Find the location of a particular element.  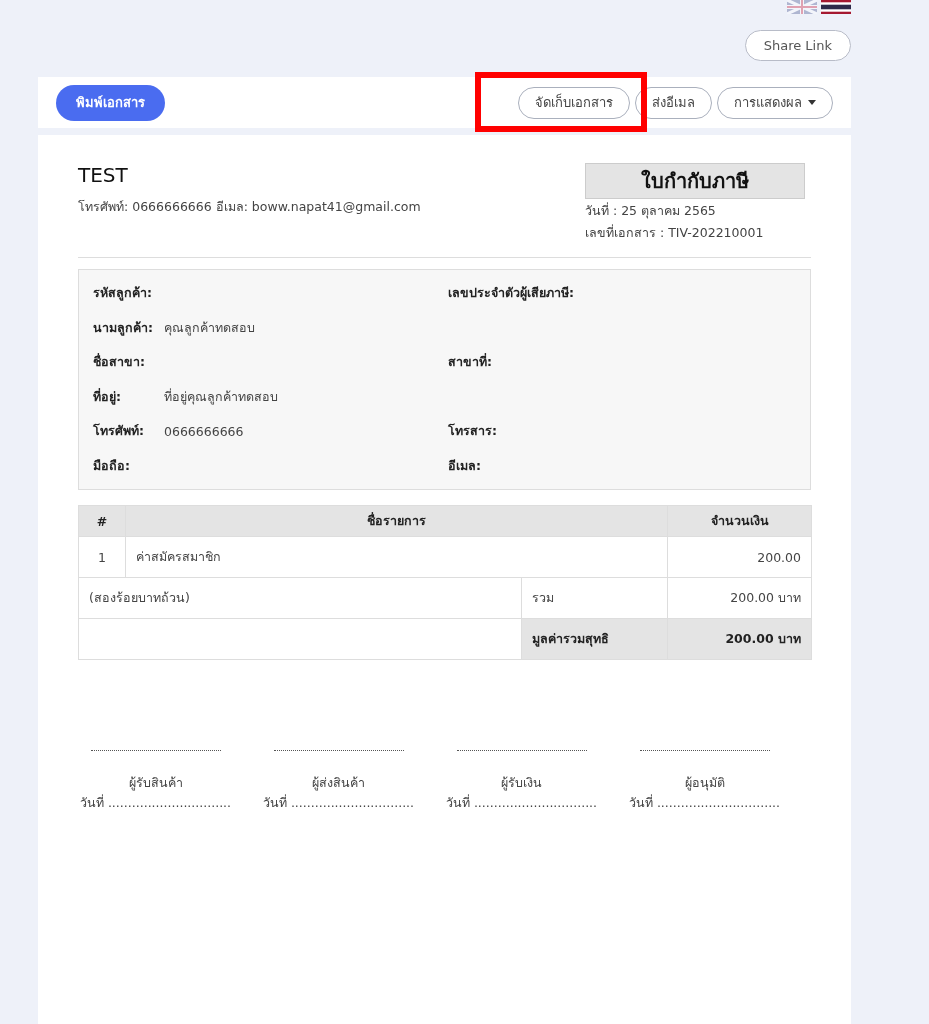

thai-flag-icon is located at coordinates (836, 7).